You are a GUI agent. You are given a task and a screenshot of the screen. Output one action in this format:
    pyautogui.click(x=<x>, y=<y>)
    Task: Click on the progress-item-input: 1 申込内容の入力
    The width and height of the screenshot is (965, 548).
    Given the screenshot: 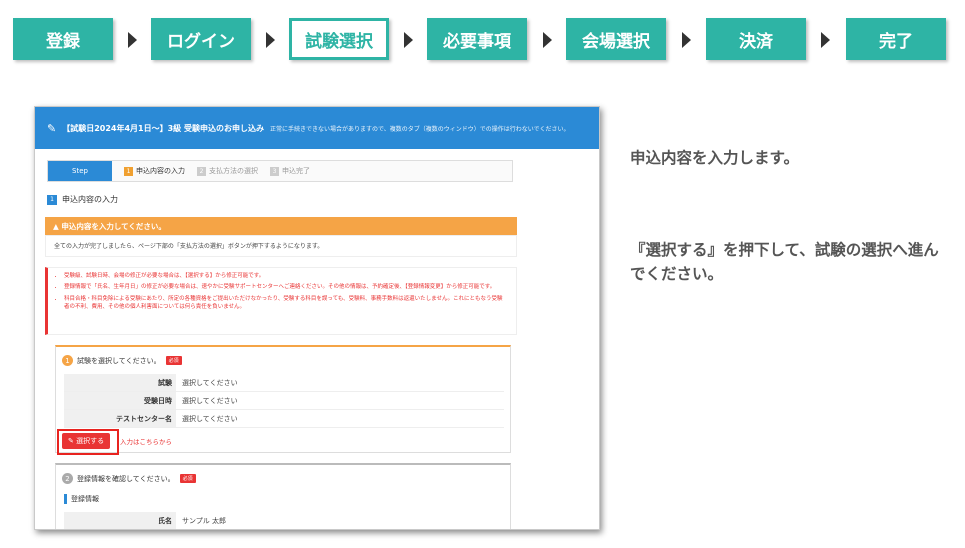 What is the action you would take?
    pyautogui.click(x=154, y=171)
    